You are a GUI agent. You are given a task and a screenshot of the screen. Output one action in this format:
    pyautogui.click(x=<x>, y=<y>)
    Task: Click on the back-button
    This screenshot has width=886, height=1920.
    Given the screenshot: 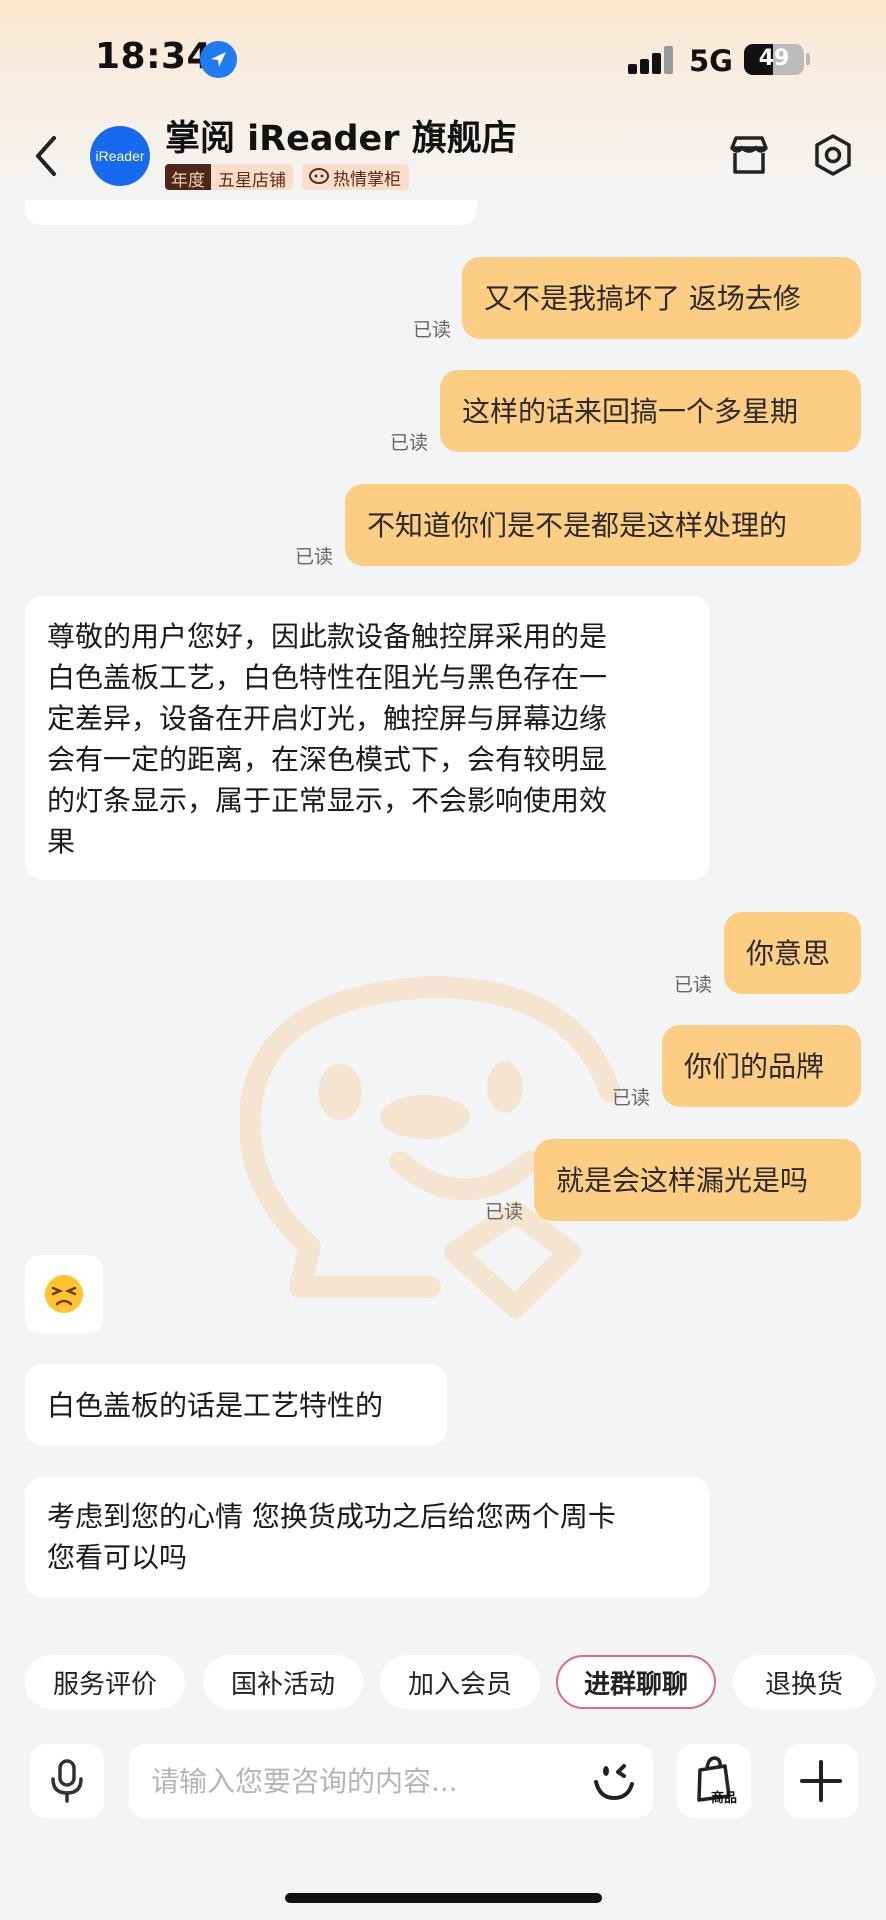 What is the action you would take?
    pyautogui.click(x=48, y=156)
    